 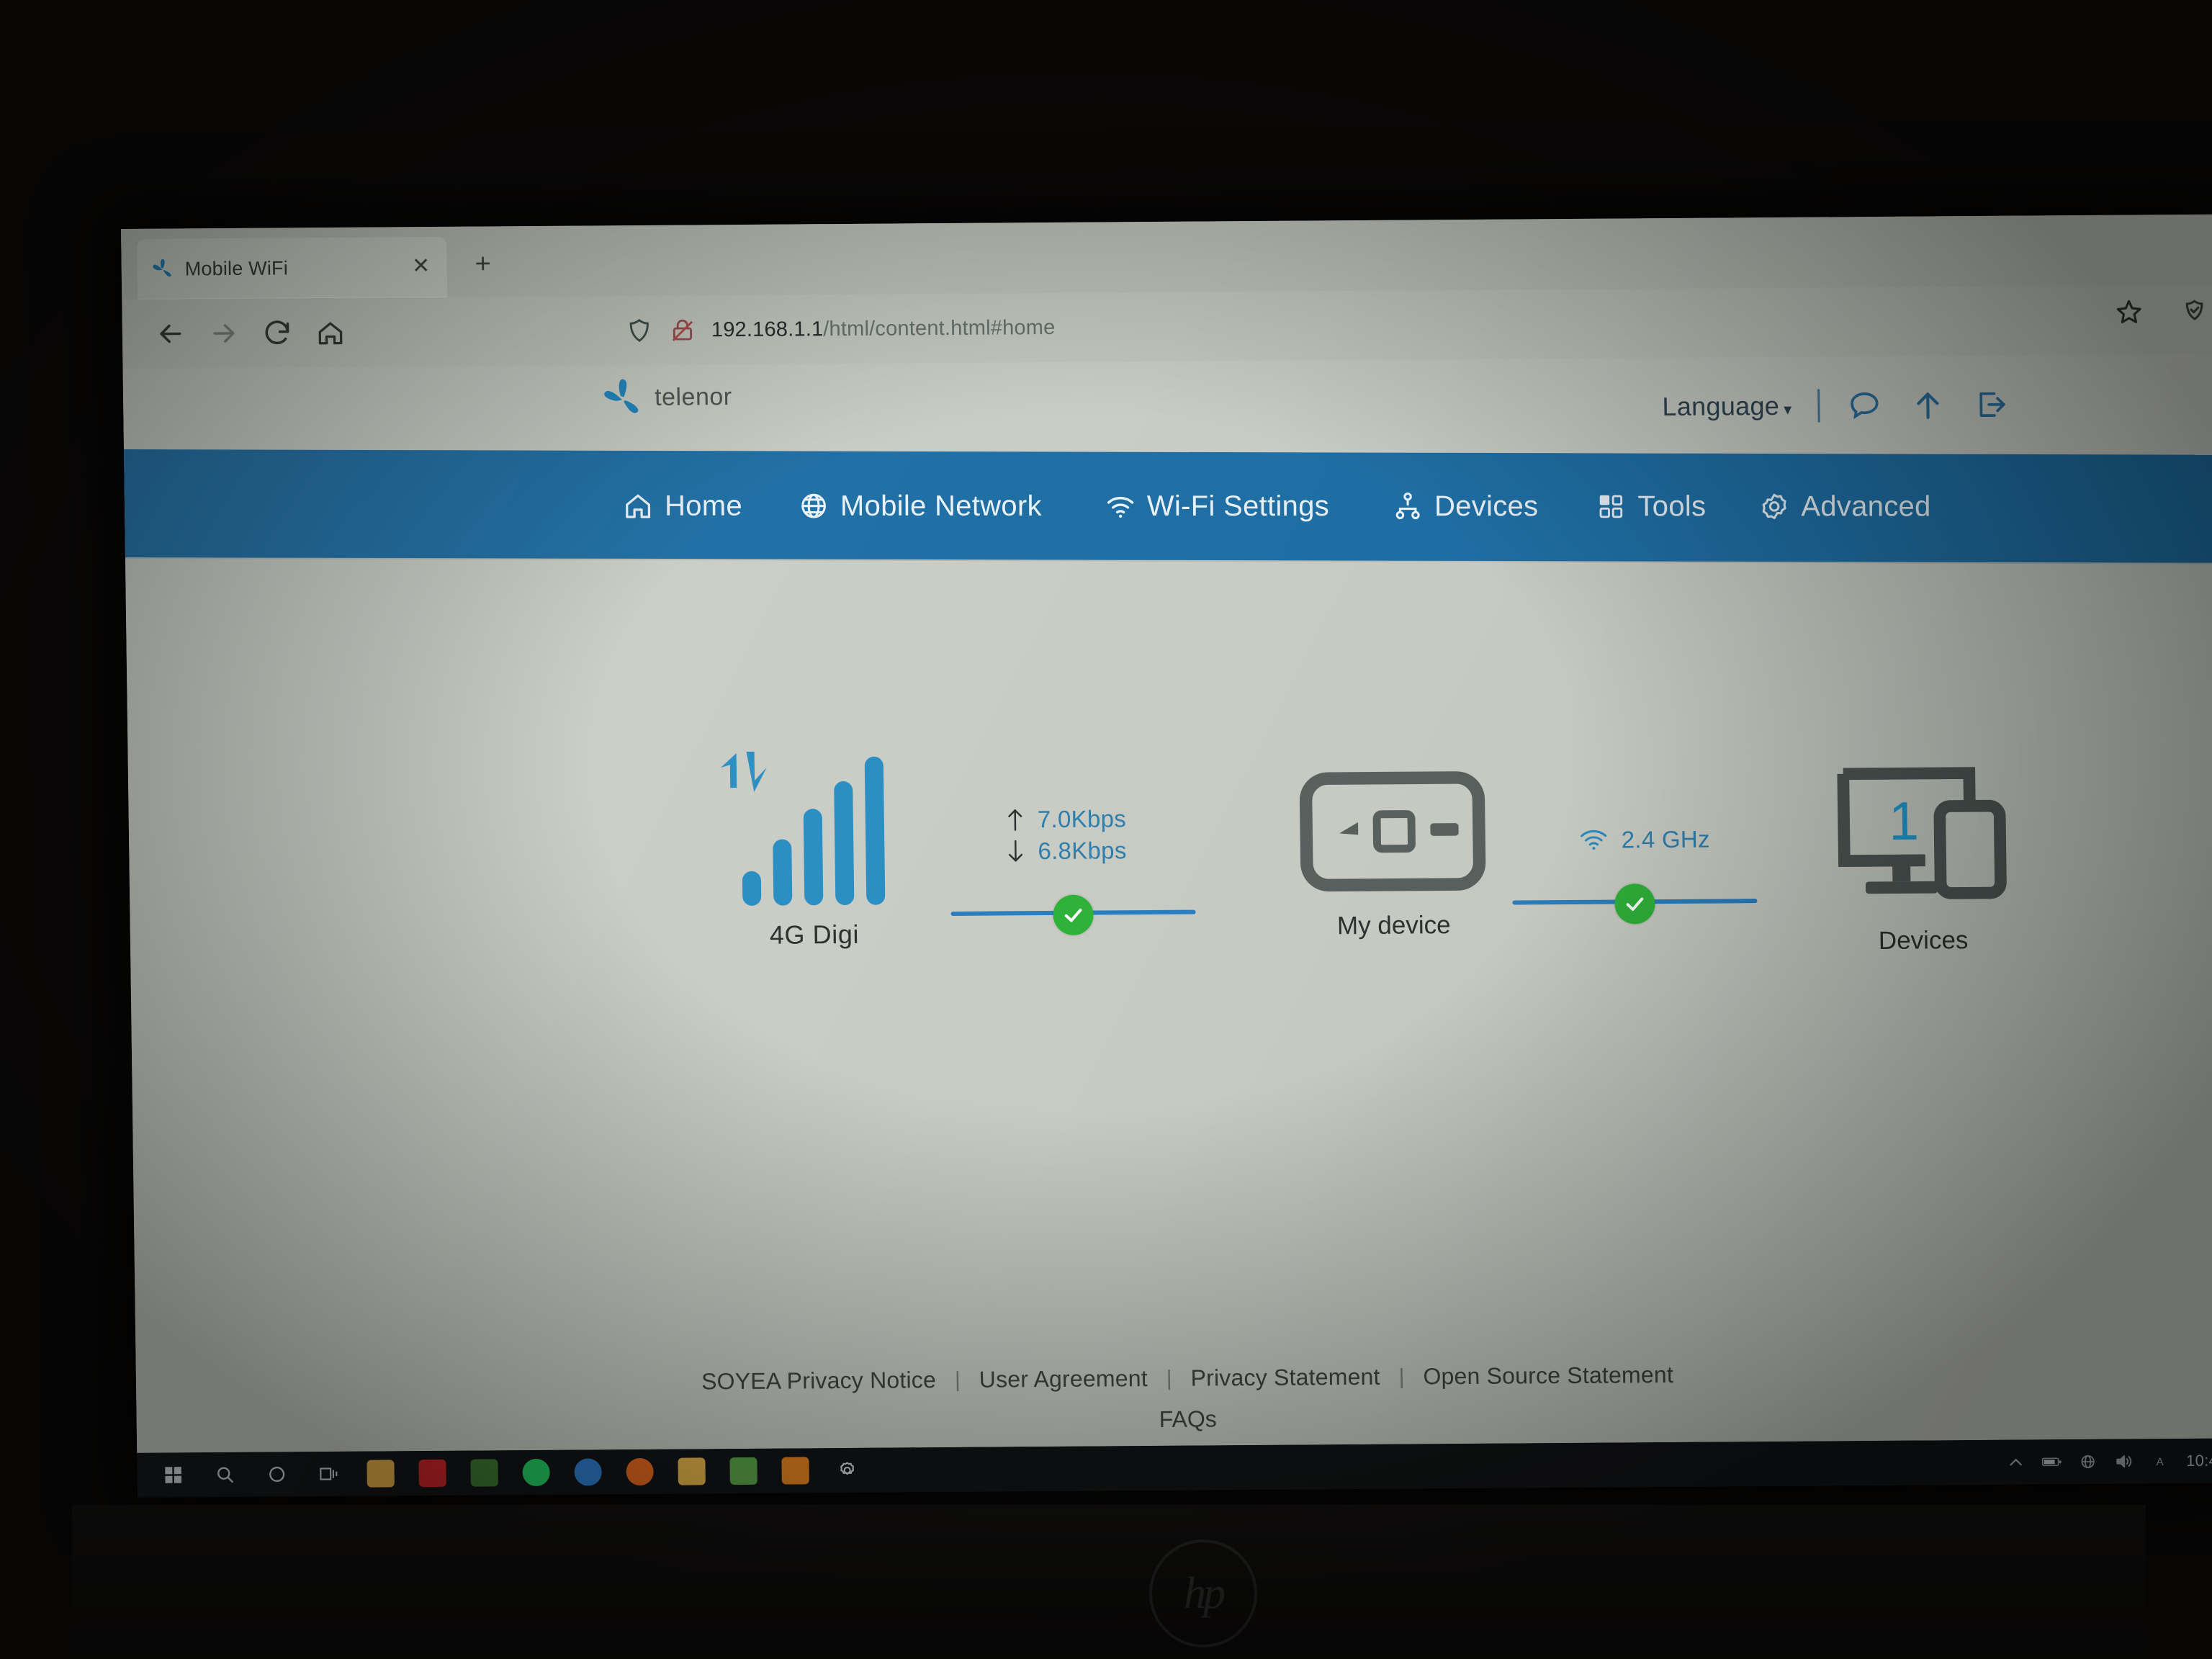 What do you see at coordinates (292, 268) in the screenshot?
I see `browser-tab: Mobile WiFi ✕` at bounding box center [292, 268].